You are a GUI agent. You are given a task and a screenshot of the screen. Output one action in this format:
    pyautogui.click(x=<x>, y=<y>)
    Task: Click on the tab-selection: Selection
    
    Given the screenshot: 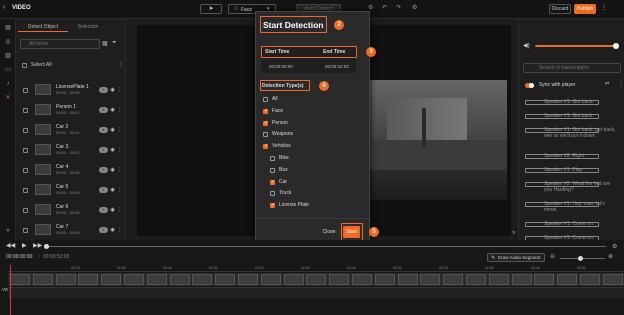 What is the action you would take?
    pyautogui.click(x=88, y=27)
    